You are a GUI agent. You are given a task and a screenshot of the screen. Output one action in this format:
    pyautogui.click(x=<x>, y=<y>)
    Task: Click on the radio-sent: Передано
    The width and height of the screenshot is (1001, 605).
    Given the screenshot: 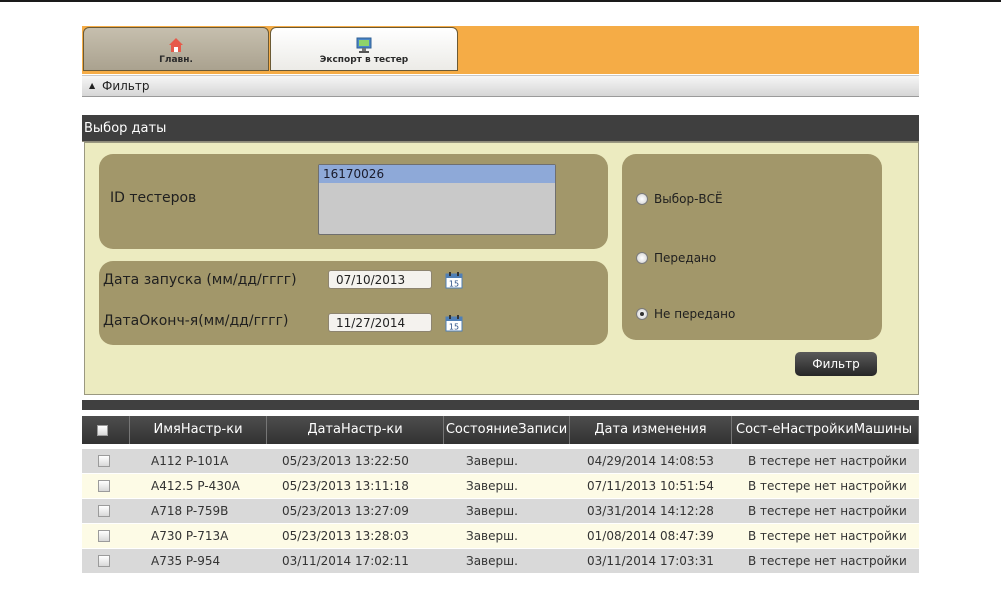 What is the action you would take?
    pyautogui.click(x=676, y=258)
    